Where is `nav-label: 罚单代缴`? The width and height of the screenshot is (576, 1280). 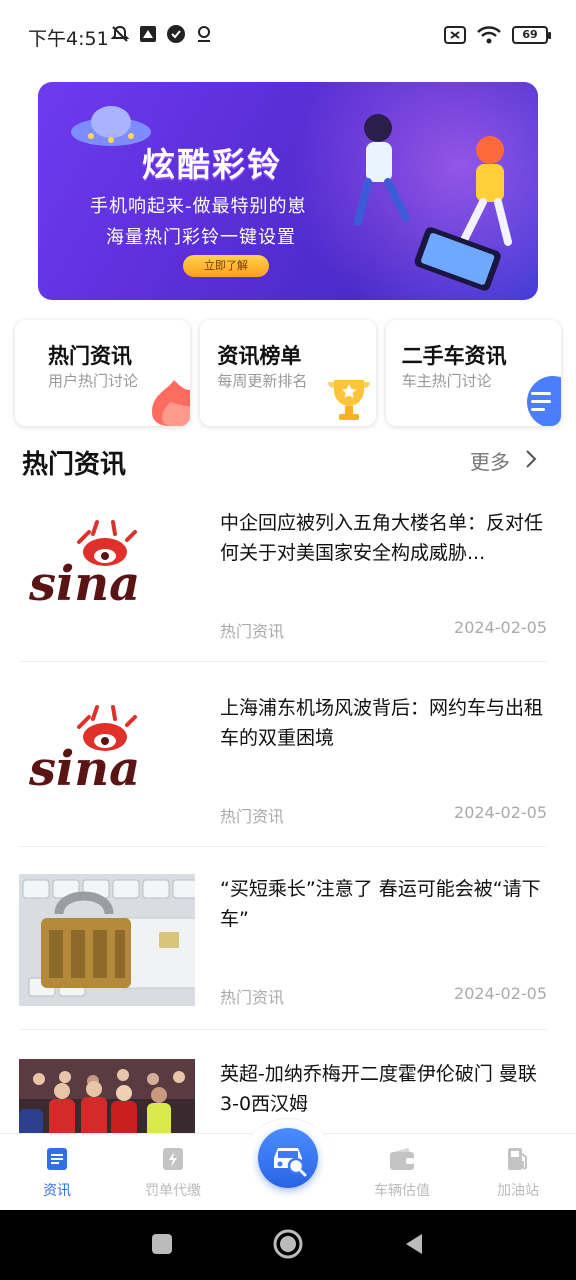
nav-label: 罚单代缴 is located at coordinates (173, 1191).